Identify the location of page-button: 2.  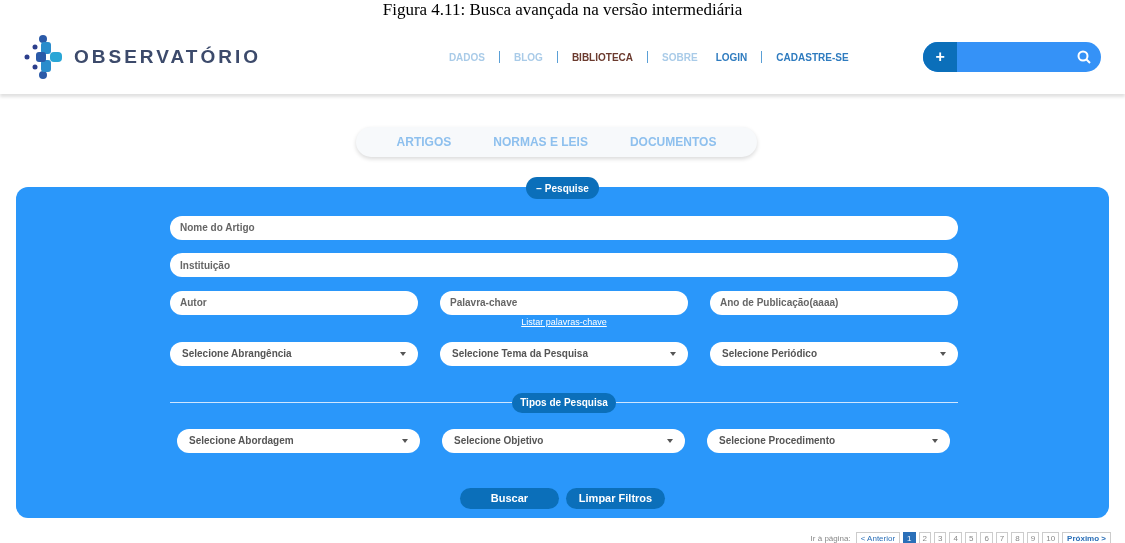
(924, 537).